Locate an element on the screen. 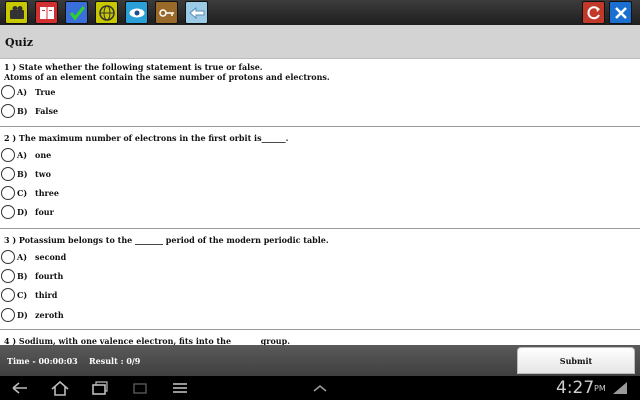  submit-button: Submit is located at coordinates (576, 360).